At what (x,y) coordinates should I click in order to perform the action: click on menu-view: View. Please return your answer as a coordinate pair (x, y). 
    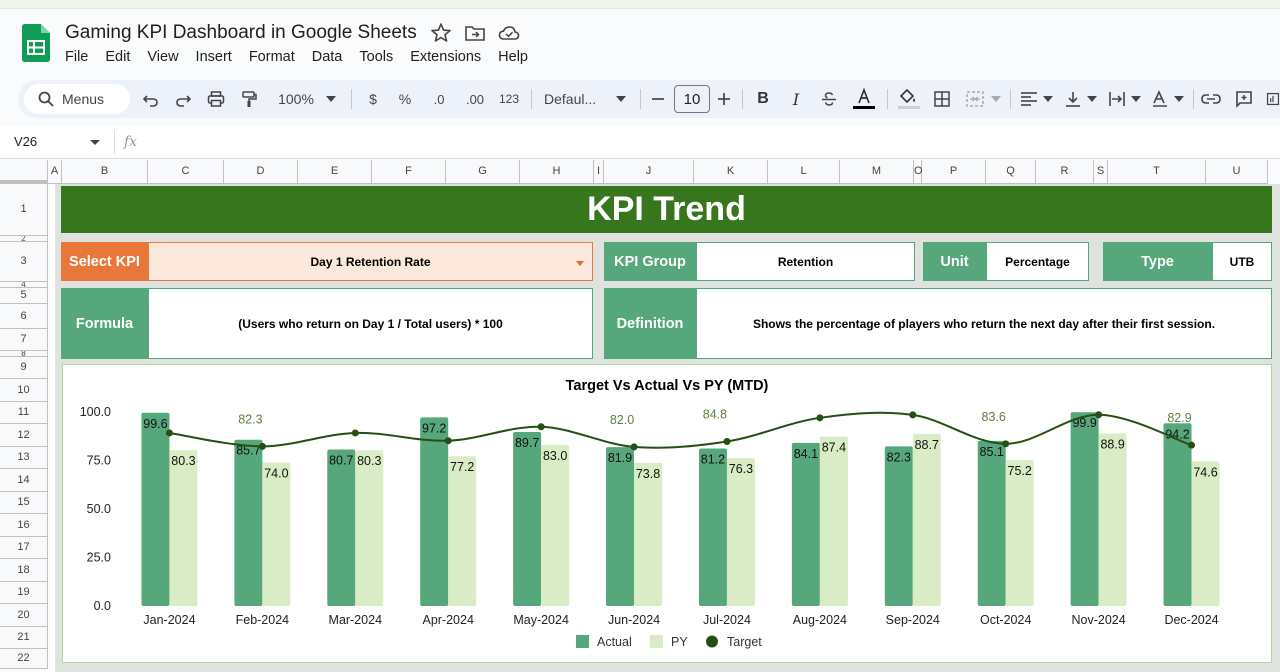
    Looking at the image, I should click on (162, 57).